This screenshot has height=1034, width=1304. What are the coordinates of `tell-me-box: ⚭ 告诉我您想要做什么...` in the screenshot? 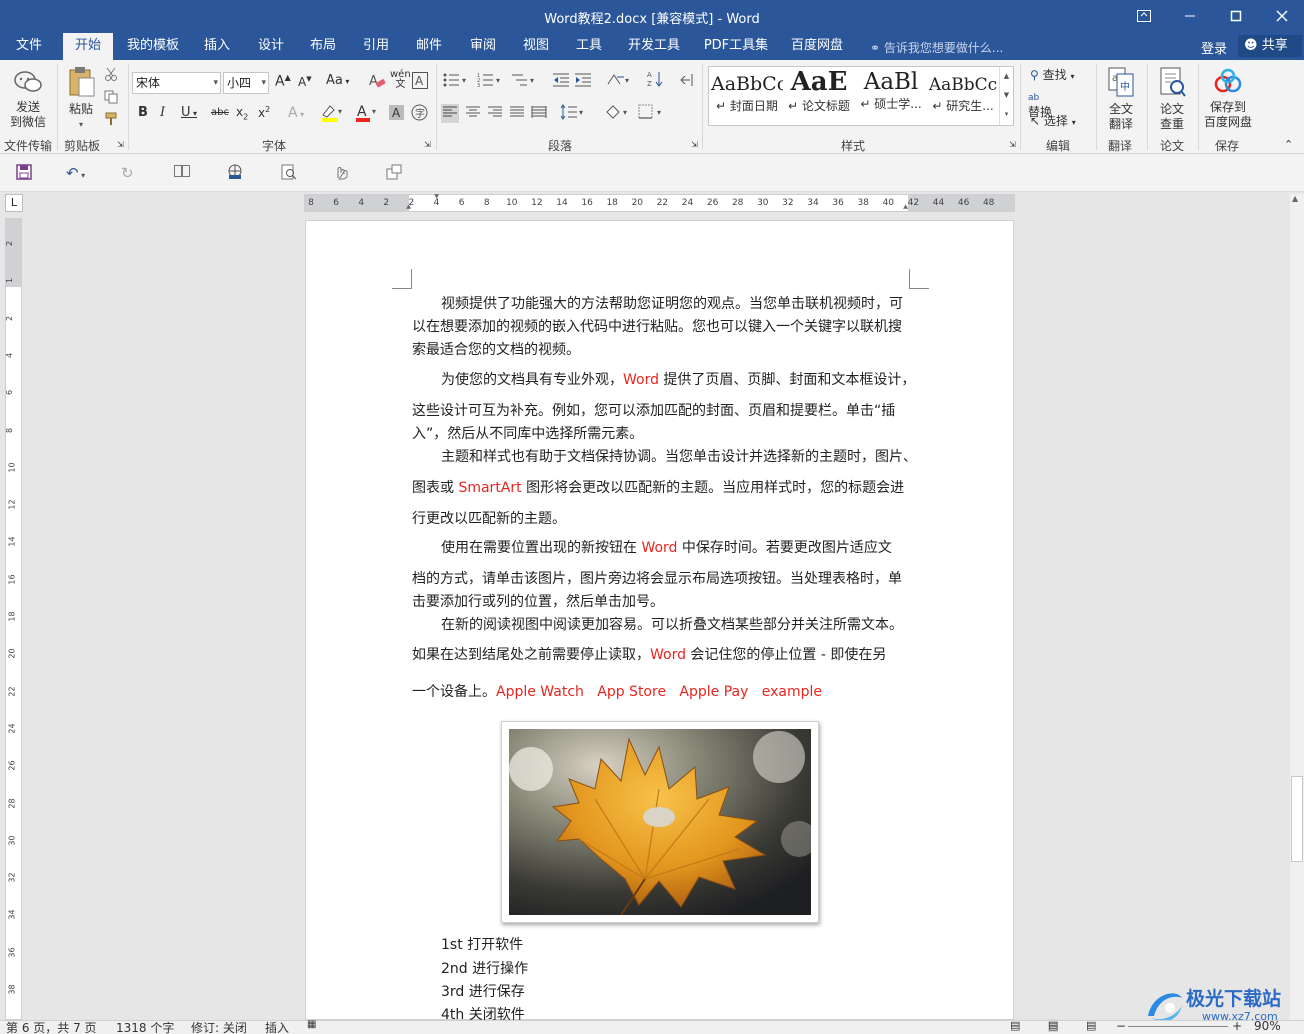 It's located at (936, 47).